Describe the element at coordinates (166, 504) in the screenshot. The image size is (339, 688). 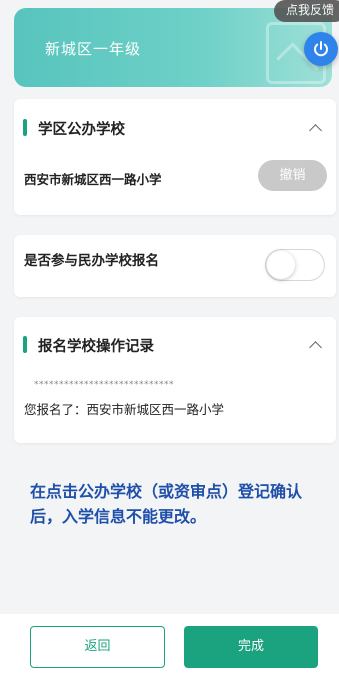
I see `notice-text: 在点击公办学校（或资审点）登记确认后，入学信息不能更改。` at that location.